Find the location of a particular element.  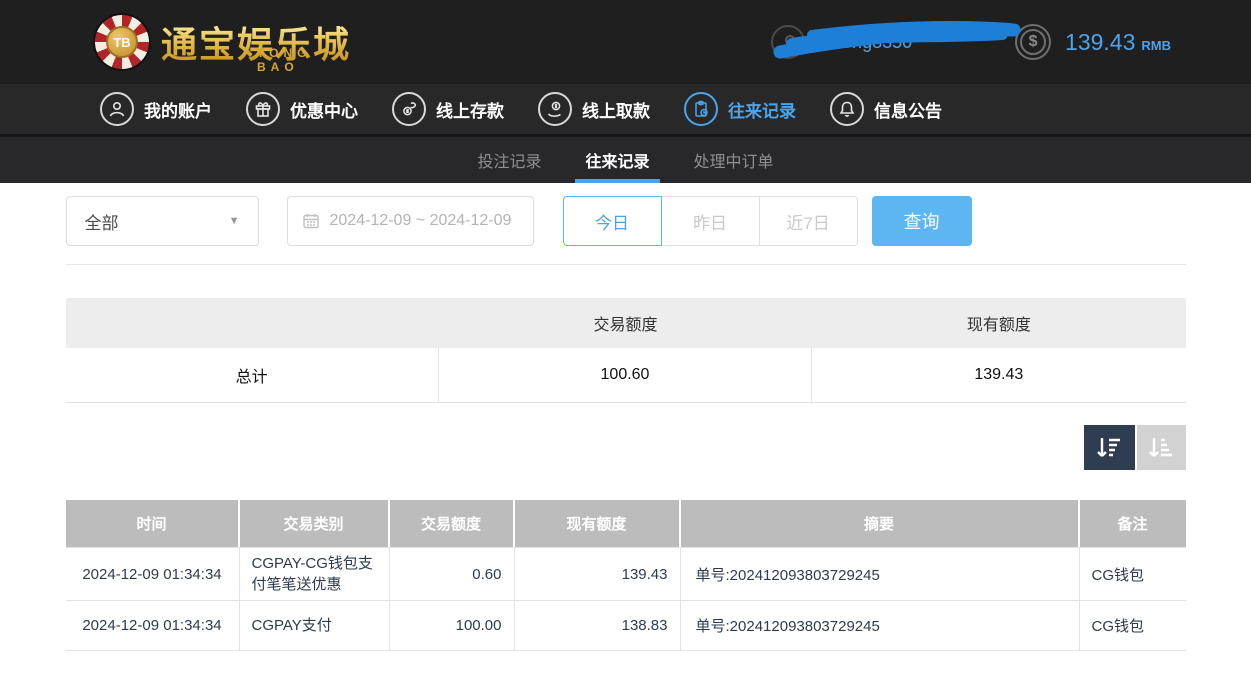

nav-item-promotions: 优惠中心 is located at coordinates (302, 109).